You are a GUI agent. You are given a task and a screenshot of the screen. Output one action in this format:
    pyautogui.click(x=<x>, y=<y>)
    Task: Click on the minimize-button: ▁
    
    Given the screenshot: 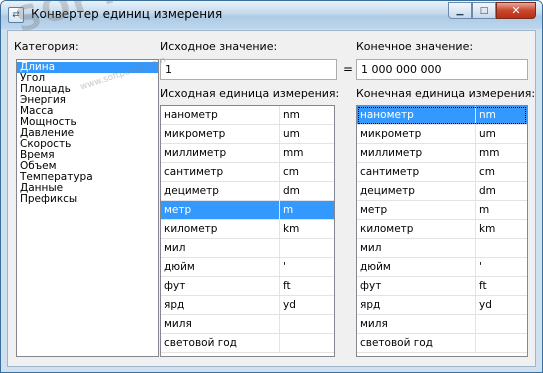 What is the action you would take?
    pyautogui.click(x=460, y=10)
    